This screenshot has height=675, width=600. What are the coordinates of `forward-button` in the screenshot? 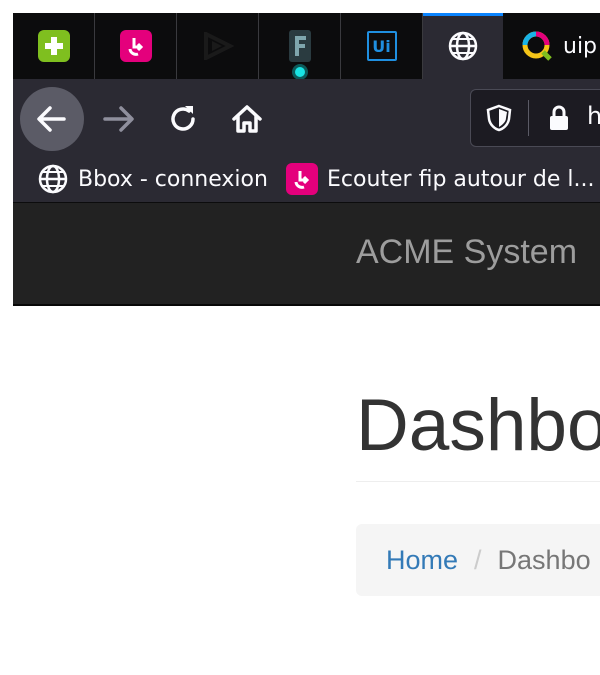 It's located at (119, 119).